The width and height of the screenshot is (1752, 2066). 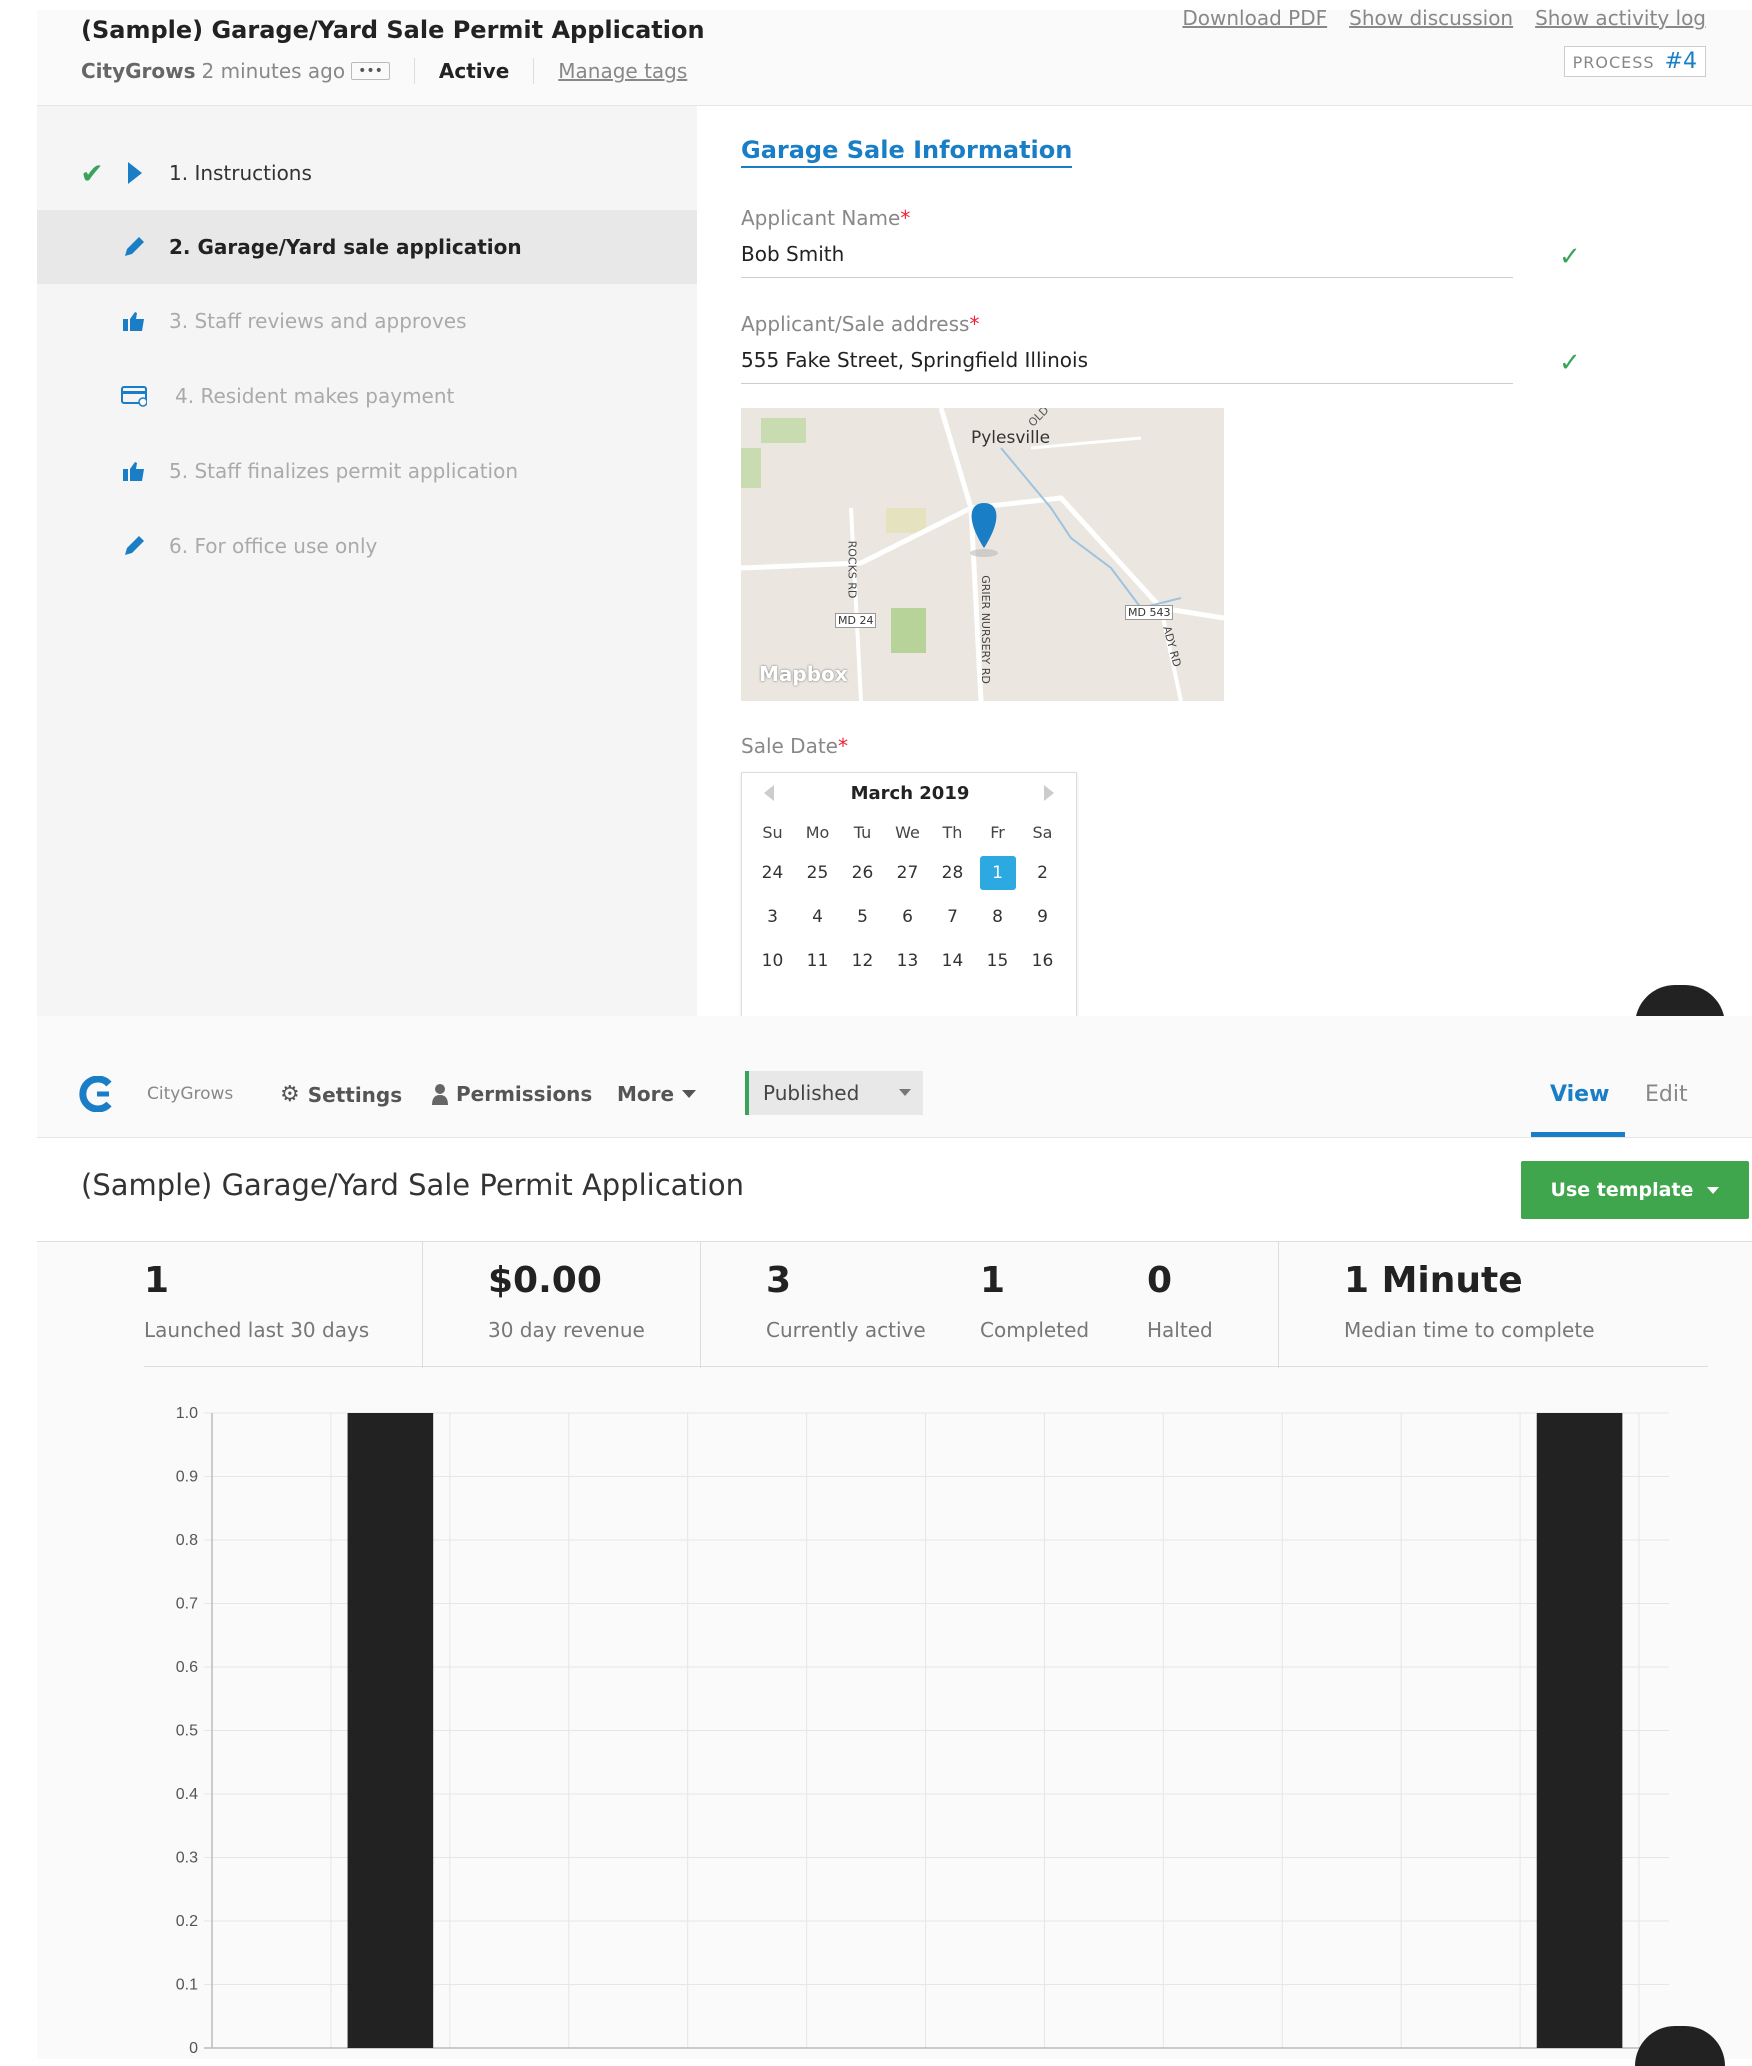 I want to click on calendar-day-selected: 1, so click(x=997, y=873).